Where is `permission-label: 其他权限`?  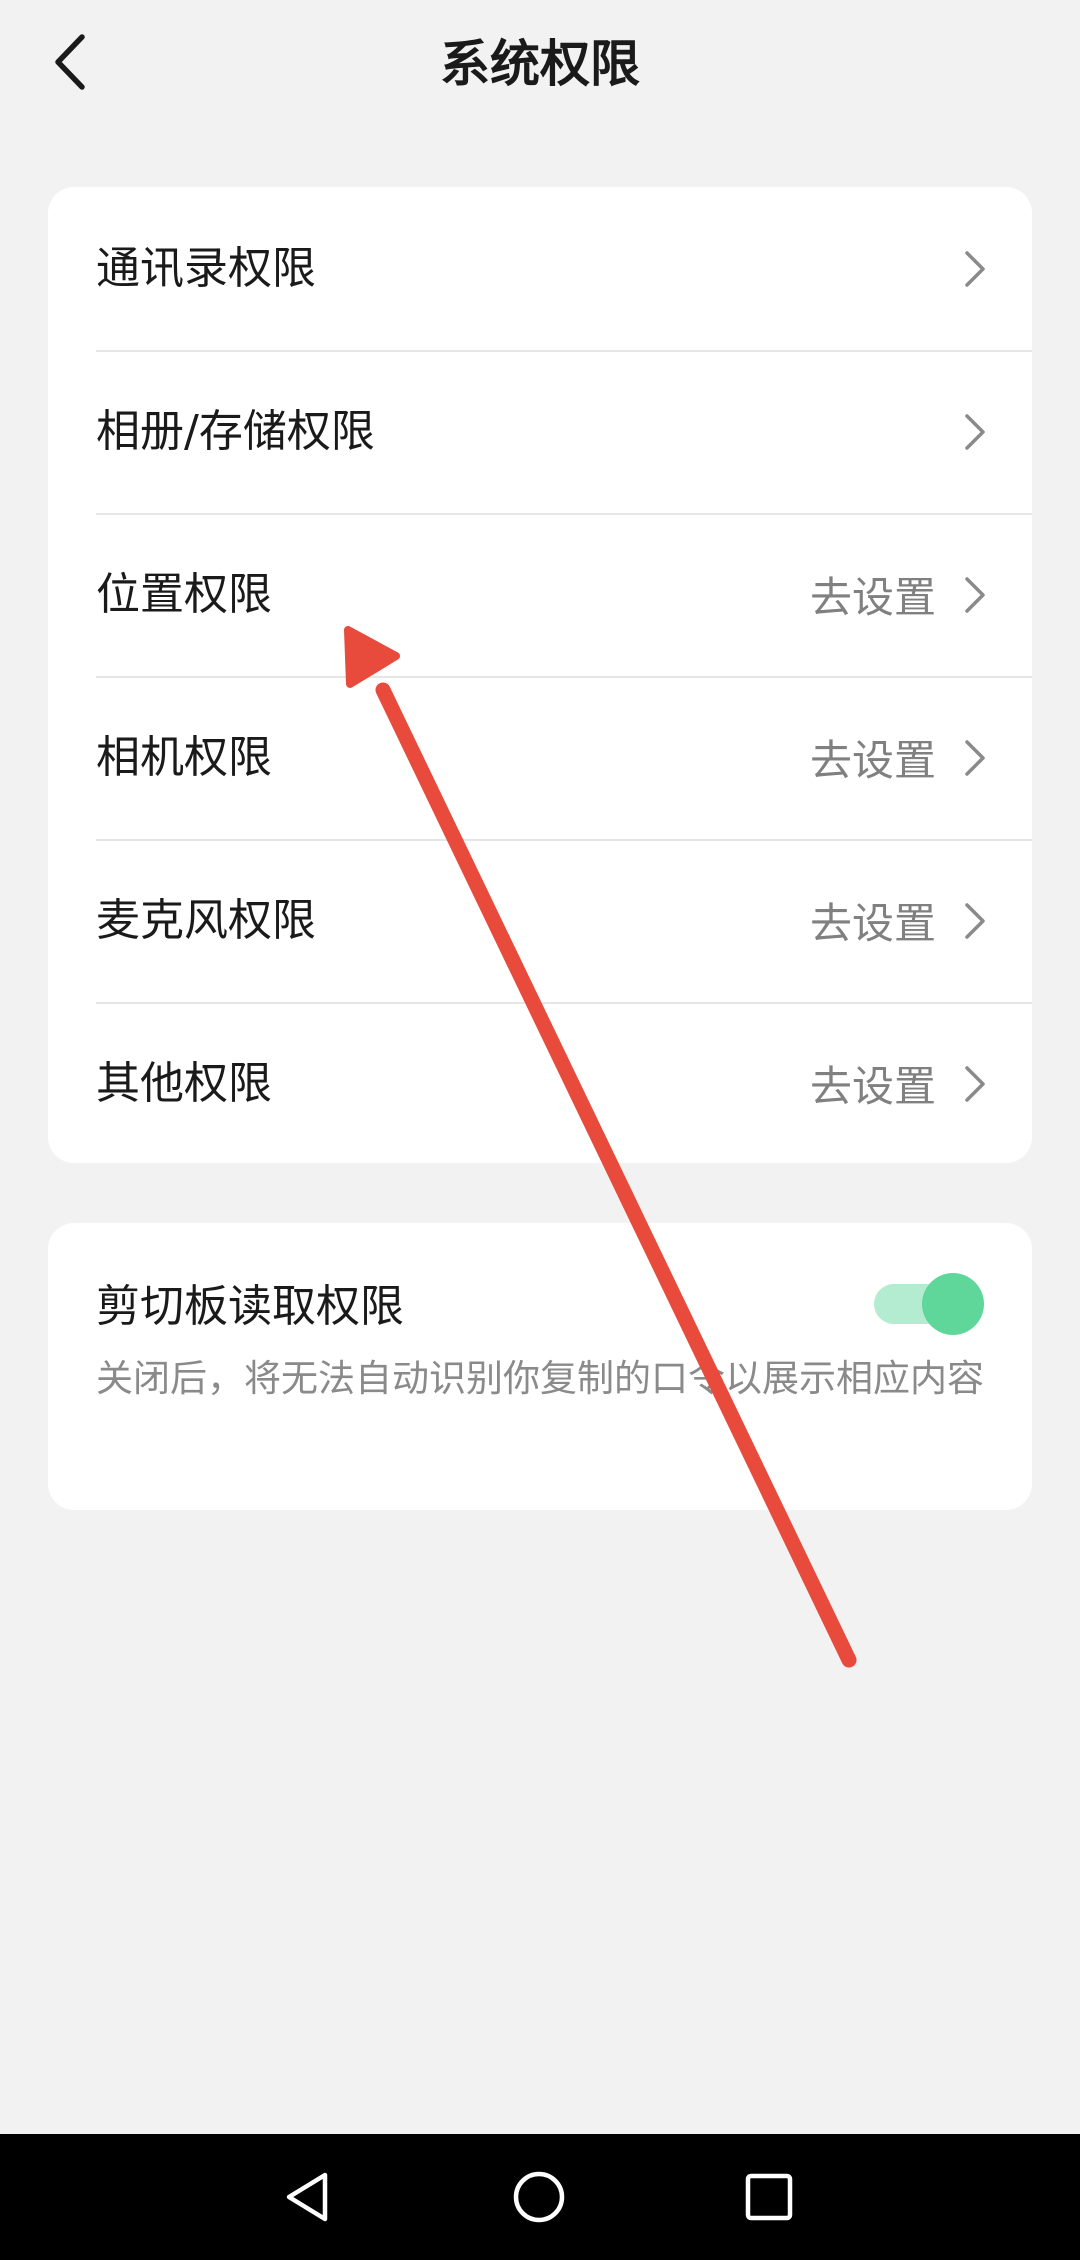
permission-label: 其他权限 is located at coordinates (184, 1083).